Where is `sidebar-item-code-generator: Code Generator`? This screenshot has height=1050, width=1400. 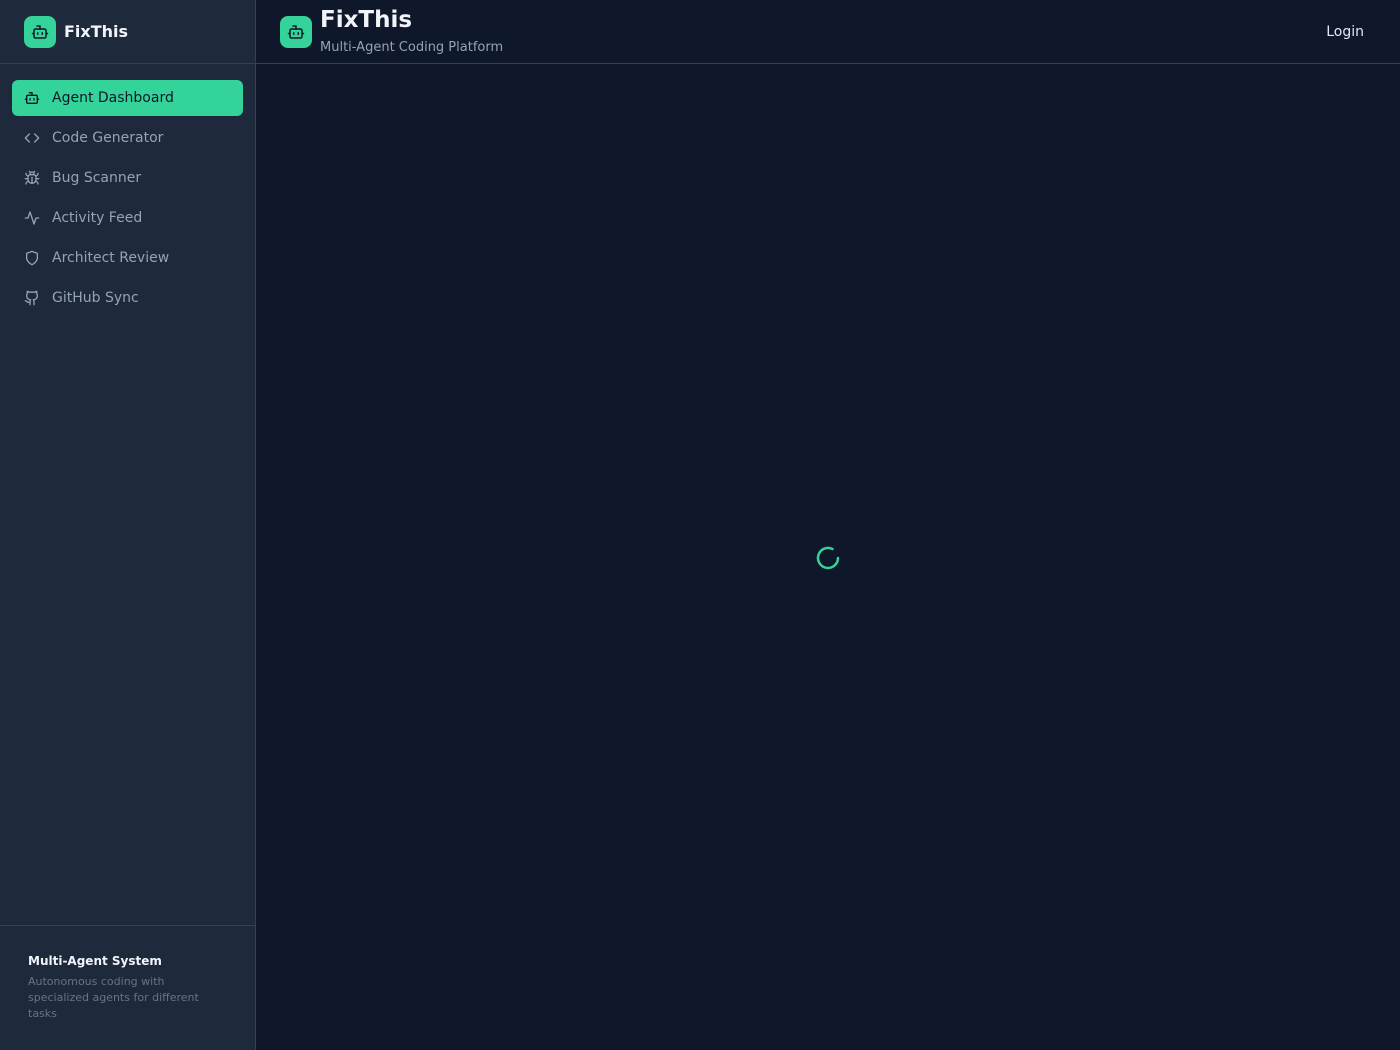 sidebar-item-code-generator: Code Generator is located at coordinates (127, 138).